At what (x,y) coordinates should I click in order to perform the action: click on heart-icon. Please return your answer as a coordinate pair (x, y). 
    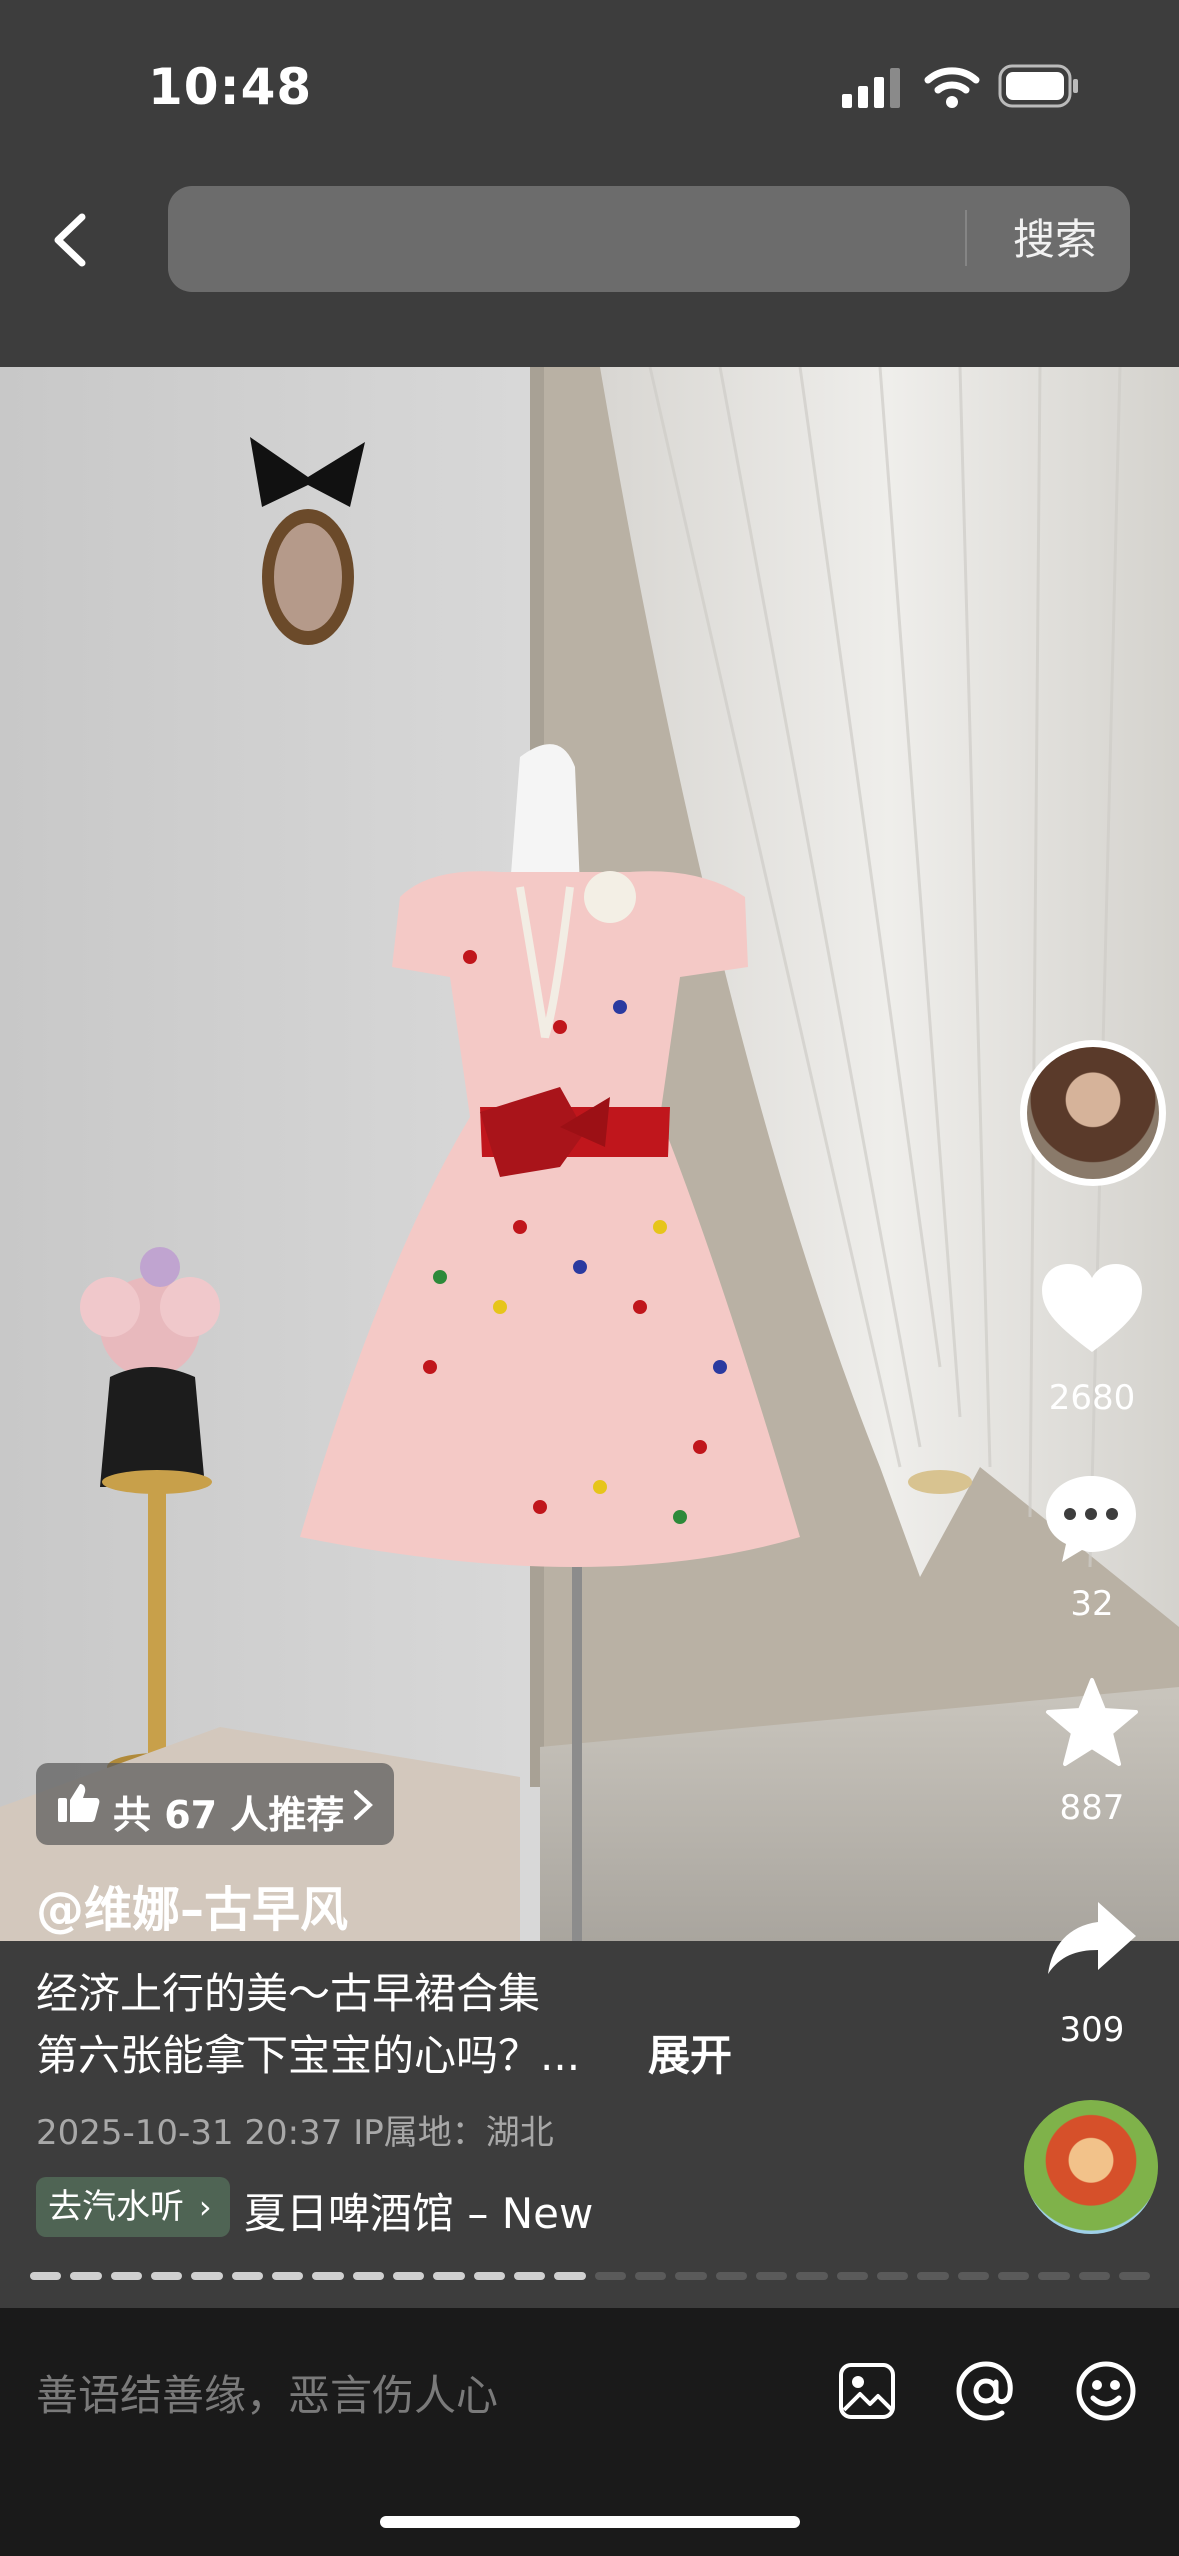
    Looking at the image, I should click on (1092, 1308).